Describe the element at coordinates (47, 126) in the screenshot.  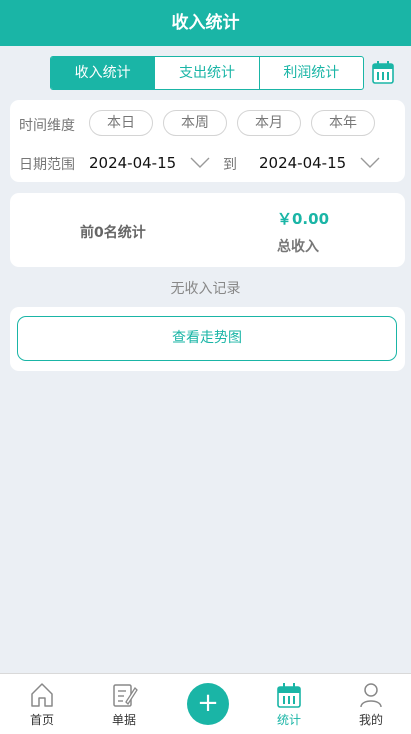
I see `time-dimension-label: 时间维度` at that location.